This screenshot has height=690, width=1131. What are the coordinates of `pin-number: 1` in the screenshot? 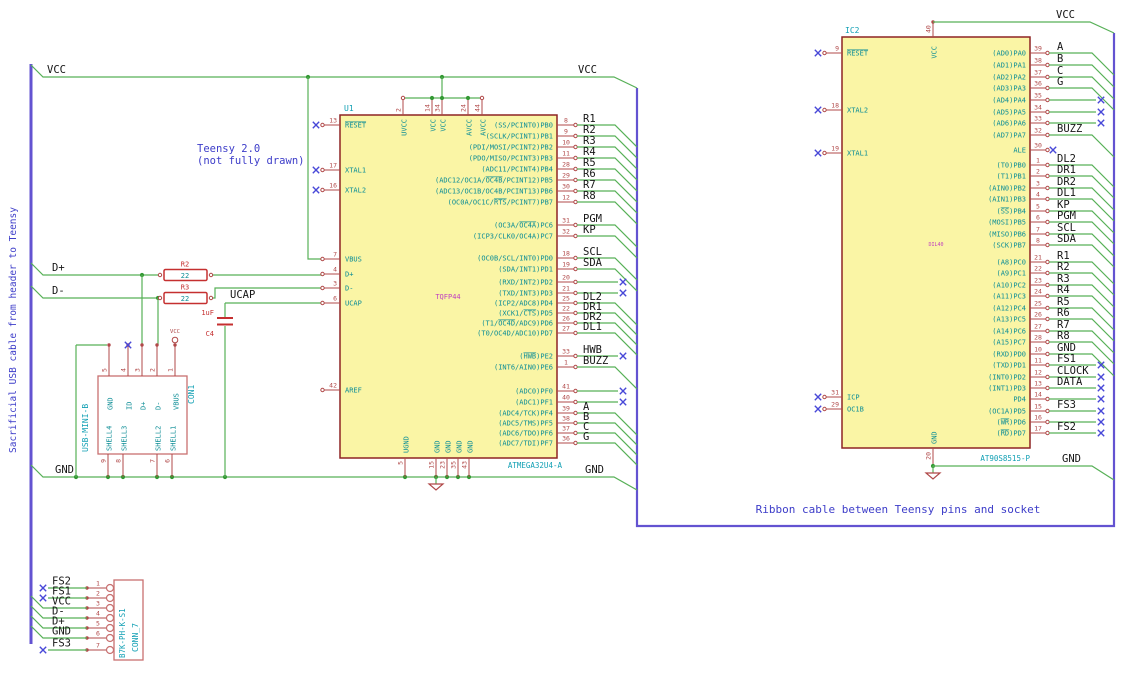 It's located at (1038, 161).